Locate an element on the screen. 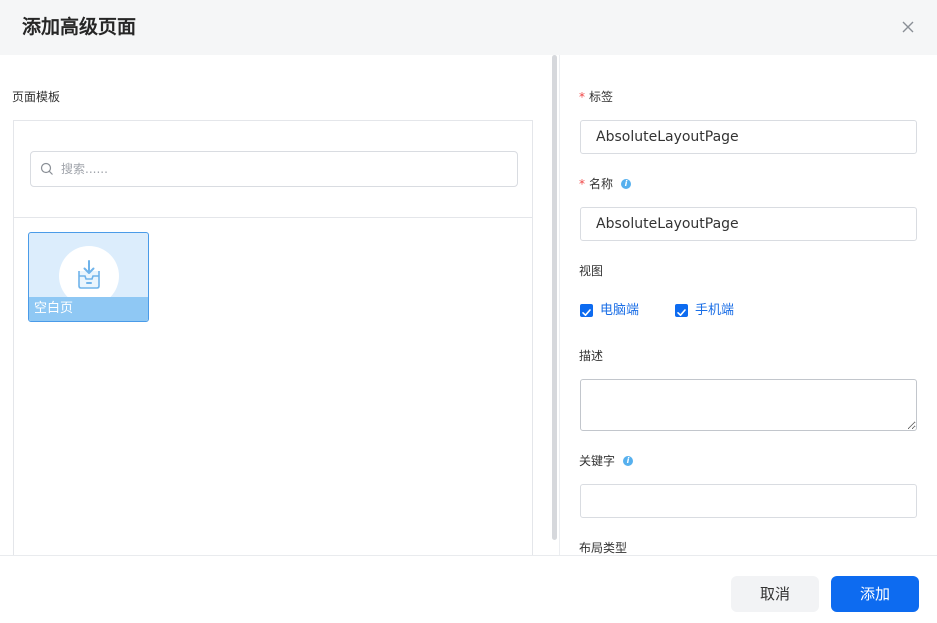 The height and width of the screenshot is (623, 937). name-label-text: 名称 is located at coordinates (601, 184).